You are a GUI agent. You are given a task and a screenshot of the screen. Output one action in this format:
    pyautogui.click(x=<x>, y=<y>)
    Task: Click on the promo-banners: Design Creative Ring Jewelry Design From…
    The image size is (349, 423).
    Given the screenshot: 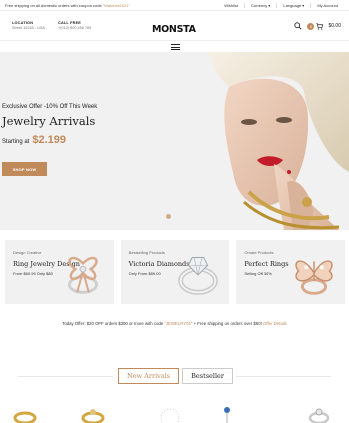 What is the action you would take?
    pyautogui.click(x=175, y=272)
    